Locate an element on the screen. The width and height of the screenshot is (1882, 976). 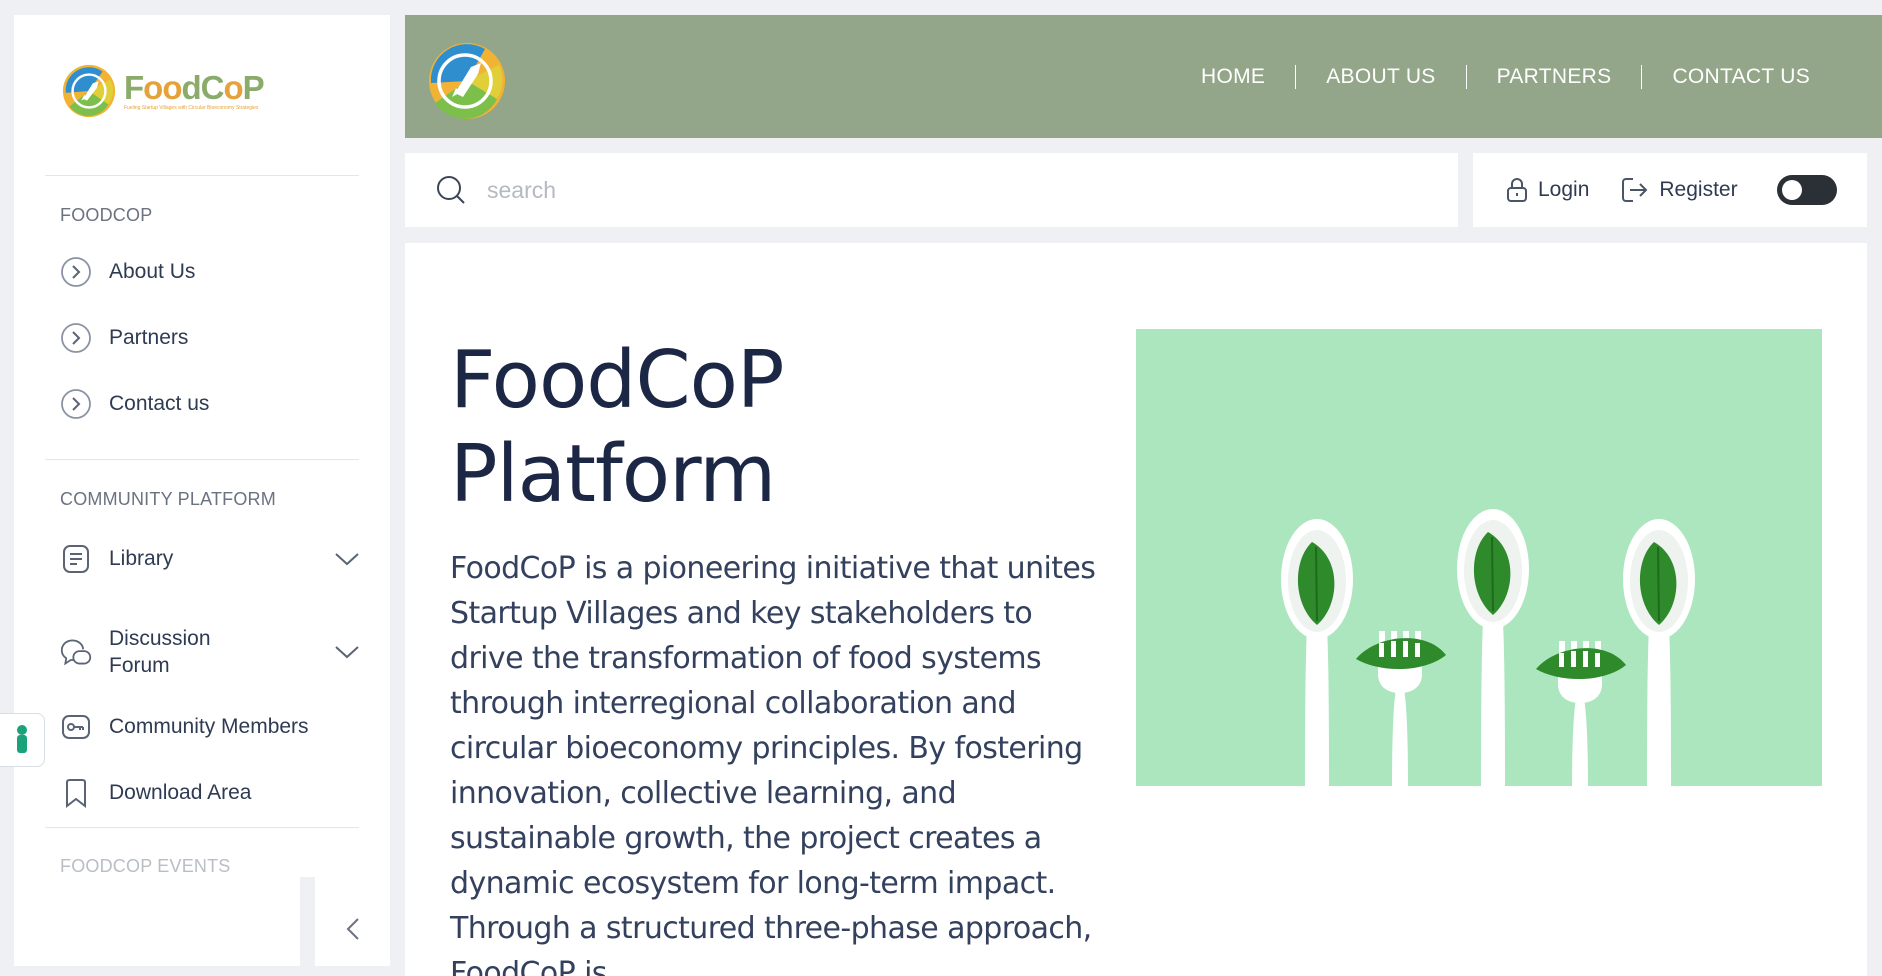
section-title-foodcop: FOODCOP is located at coordinates (106, 215).